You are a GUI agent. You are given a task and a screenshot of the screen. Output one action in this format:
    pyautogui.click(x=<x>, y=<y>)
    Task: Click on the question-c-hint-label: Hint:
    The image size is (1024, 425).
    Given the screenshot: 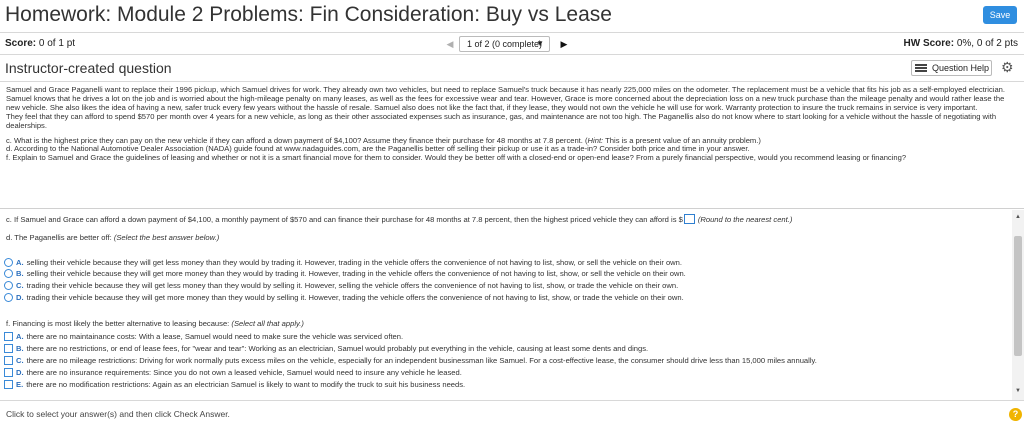 What is the action you would take?
    pyautogui.click(x=595, y=140)
    